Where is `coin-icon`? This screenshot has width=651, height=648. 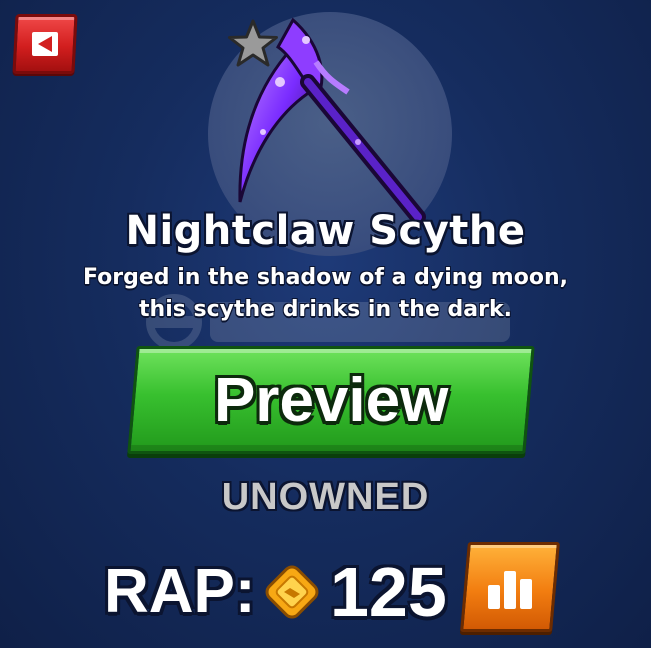
coin-icon is located at coordinates (292, 592).